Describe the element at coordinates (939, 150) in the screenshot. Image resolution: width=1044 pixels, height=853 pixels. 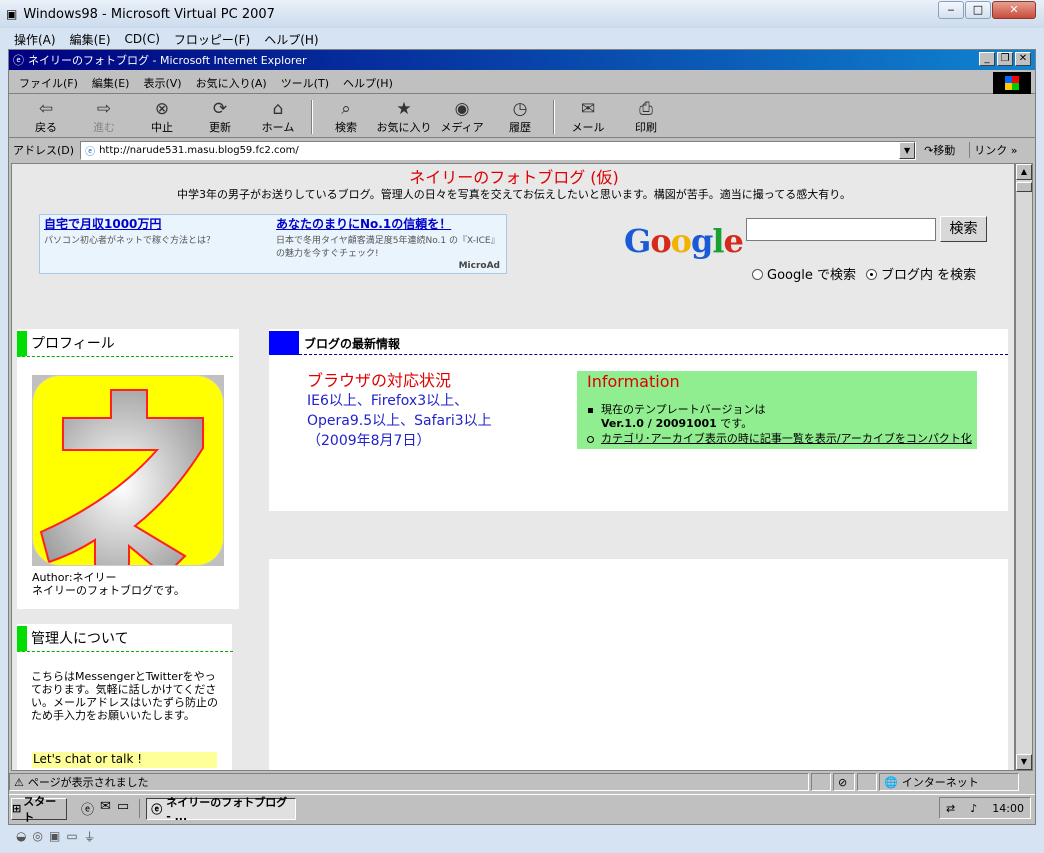
I see `go-button: ↷移動` at that location.